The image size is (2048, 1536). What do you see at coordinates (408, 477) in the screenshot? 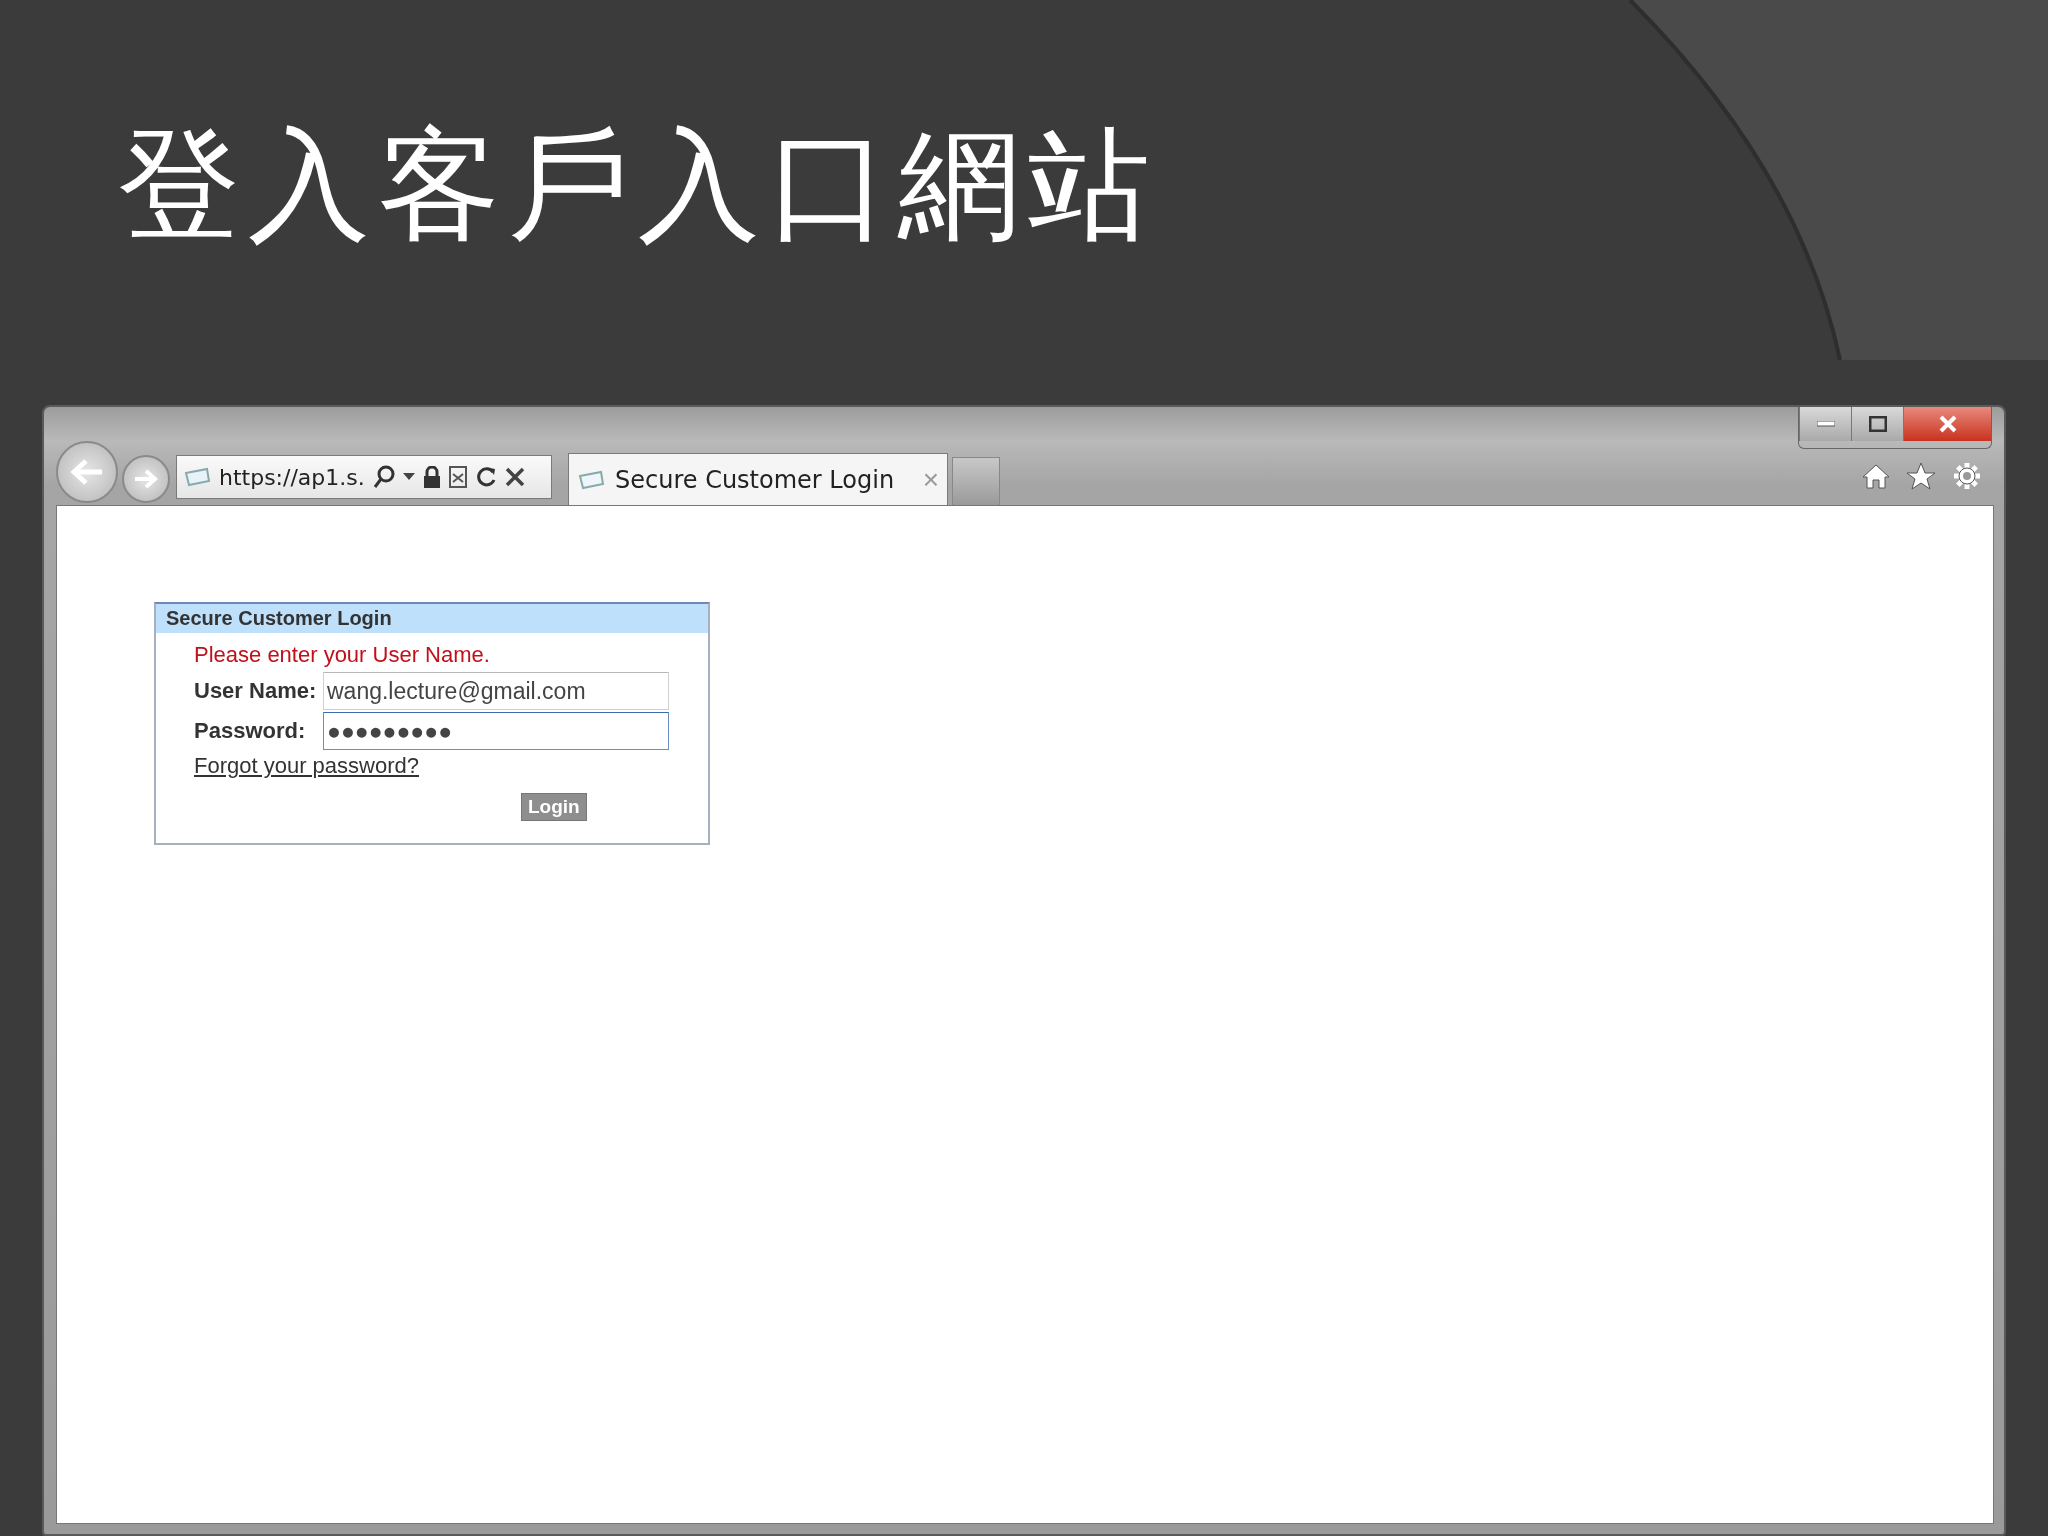
I see `dropdown-icon` at bounding box center [408, 477].